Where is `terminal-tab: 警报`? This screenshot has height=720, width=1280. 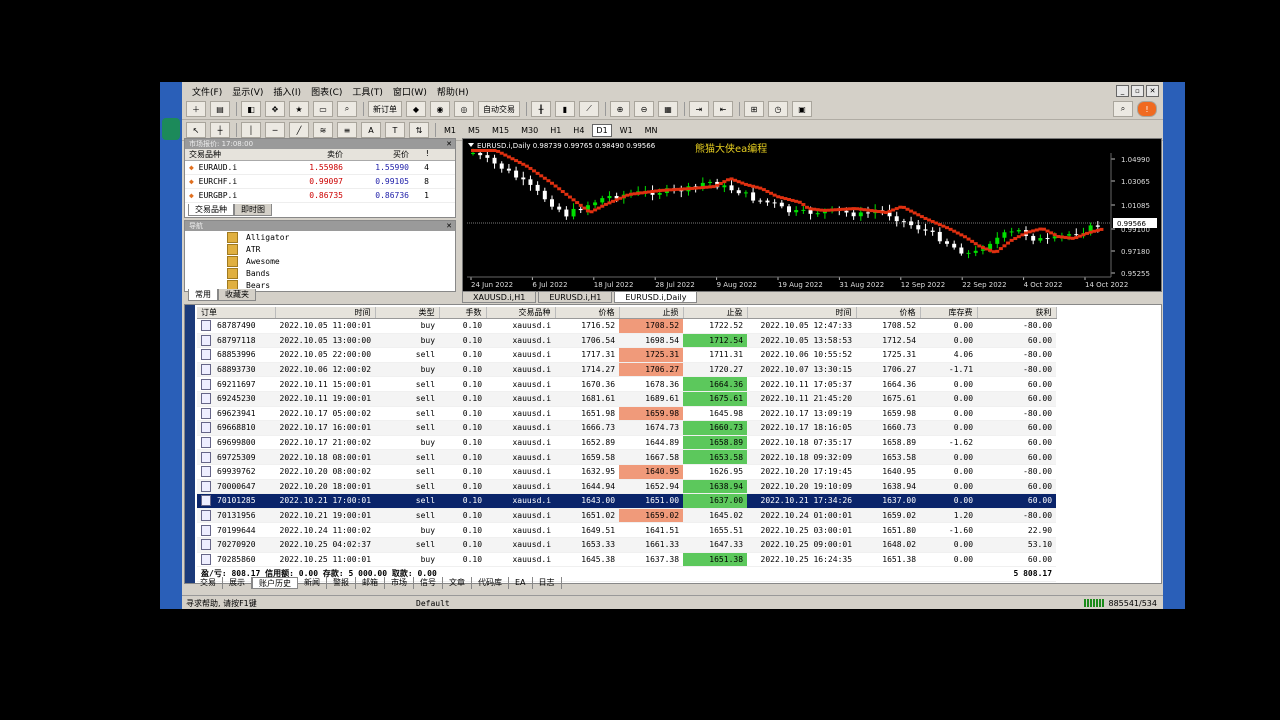 terminal-tab: 警报 is located at coordinates (341, 583).